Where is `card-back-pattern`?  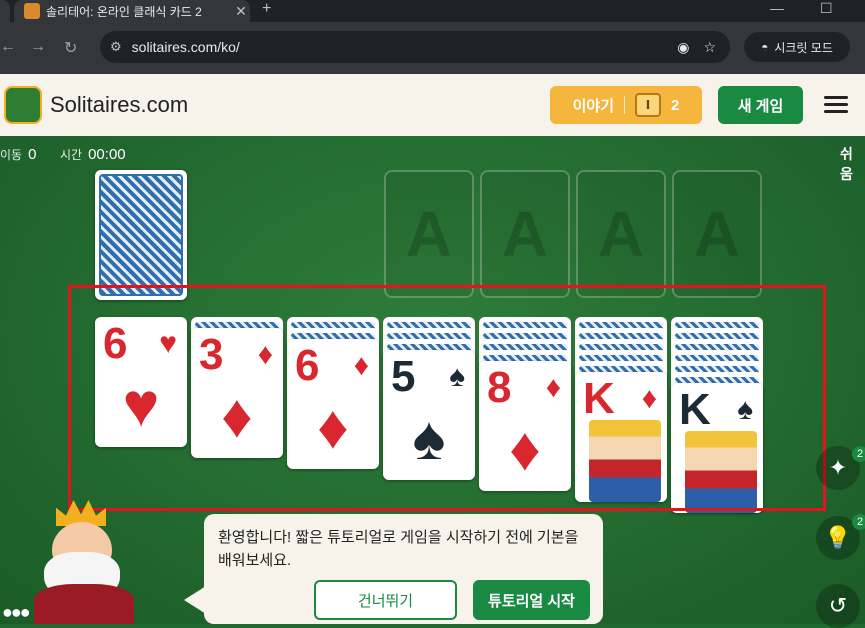
card-back-pattern is located at coordinates (141, 235).